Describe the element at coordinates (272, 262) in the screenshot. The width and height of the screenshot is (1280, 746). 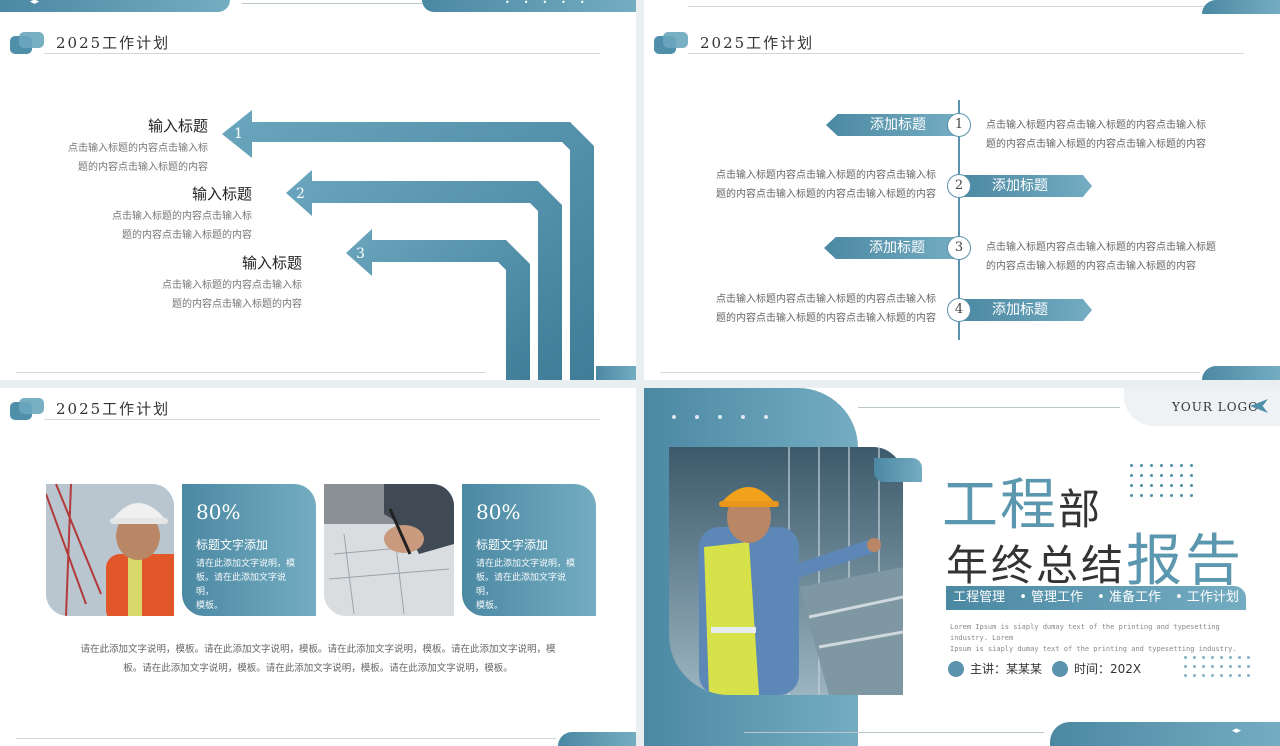
I see `item-title-3: 输入标题` at that location.